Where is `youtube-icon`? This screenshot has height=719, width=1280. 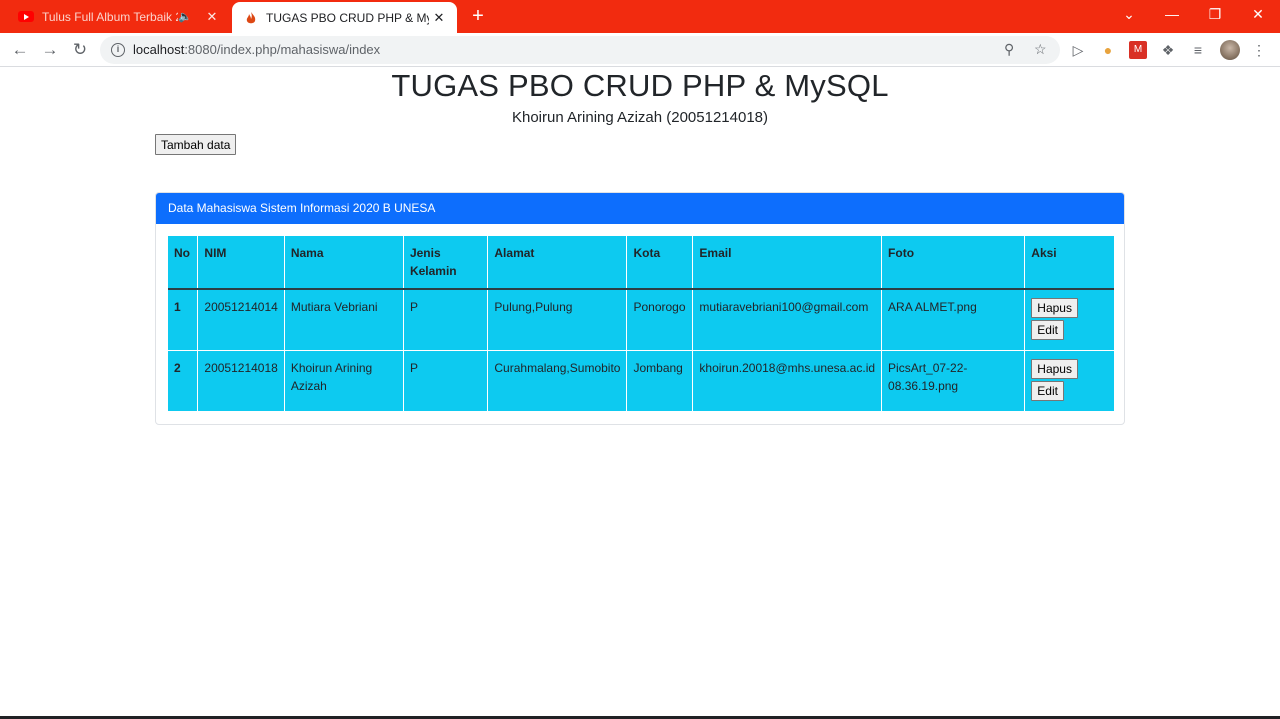 youtube-icon is located at coordinates (26, 16).